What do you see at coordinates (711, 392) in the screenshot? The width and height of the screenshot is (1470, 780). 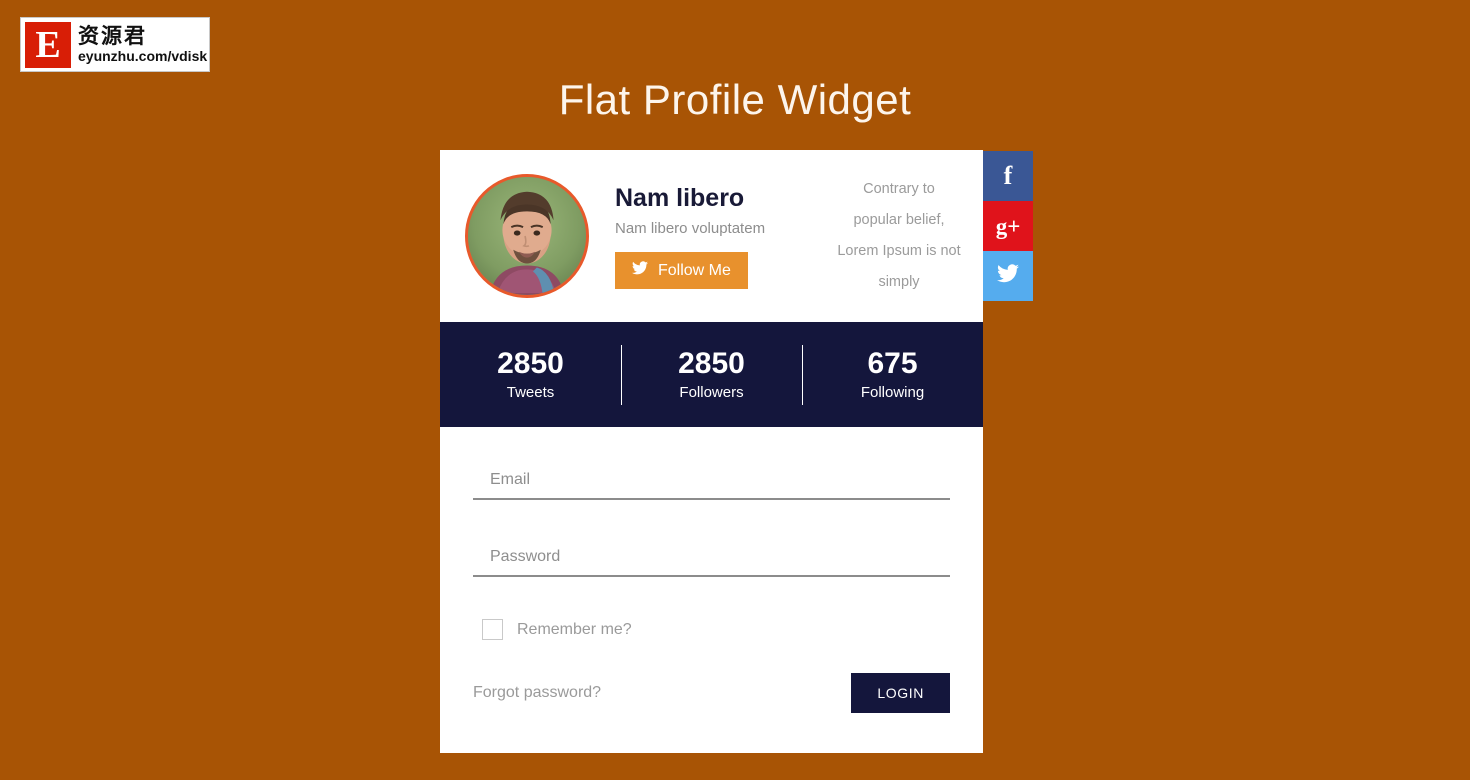 I see `stat-label: Followers` at bounding box center [711, 392].